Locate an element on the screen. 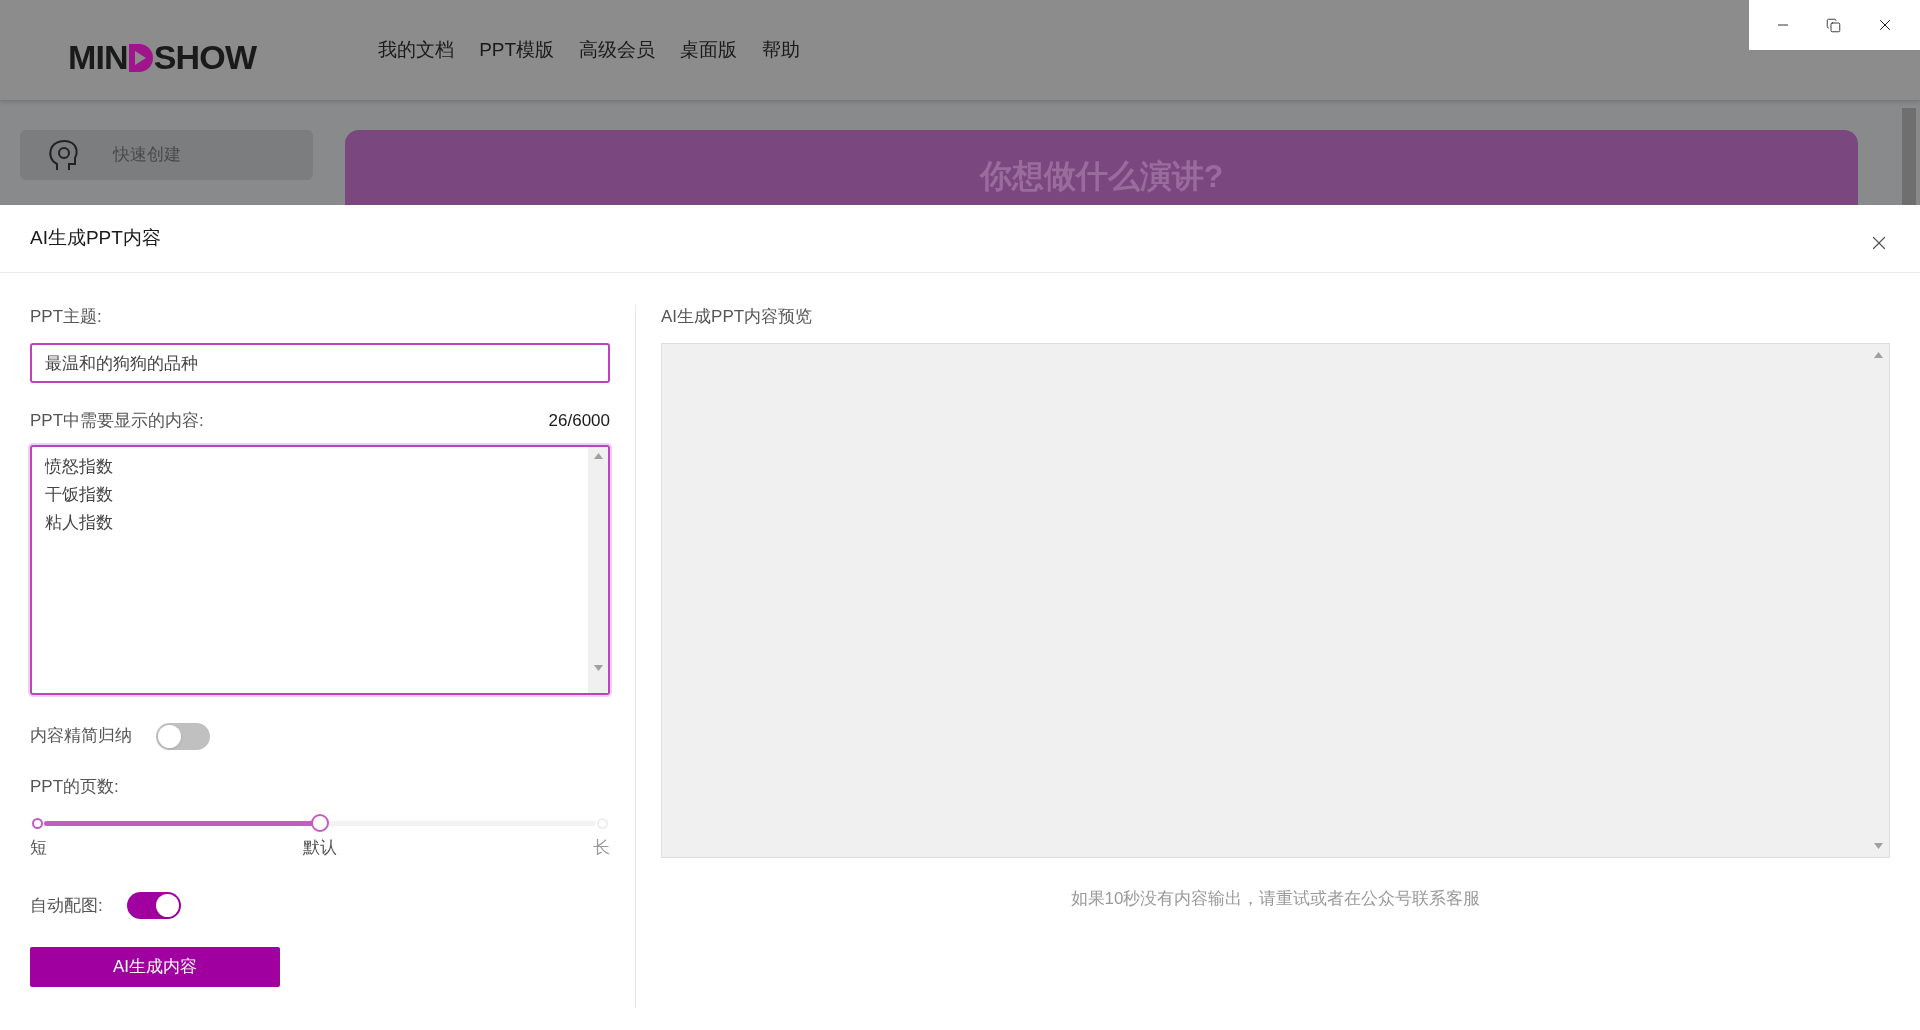 The width and height of the screenshot is (1920, 1030). hint-text: 如果10秒没有内容输出，请重试或者在公众号联系客服 is located at coordinates (1275, 899).